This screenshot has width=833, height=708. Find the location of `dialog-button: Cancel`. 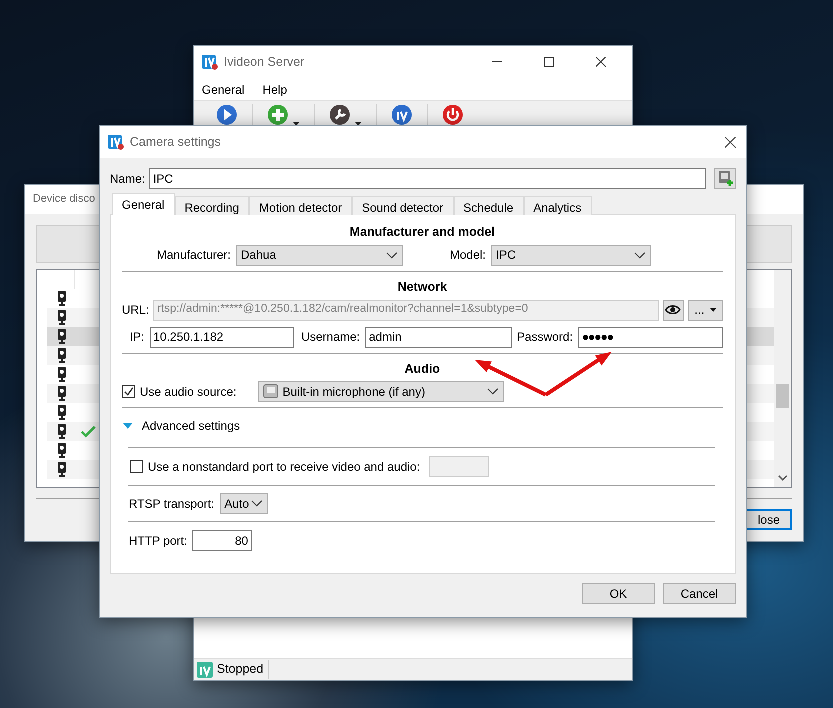

dialog-button: Cancel is located at coordinates (699, 593).